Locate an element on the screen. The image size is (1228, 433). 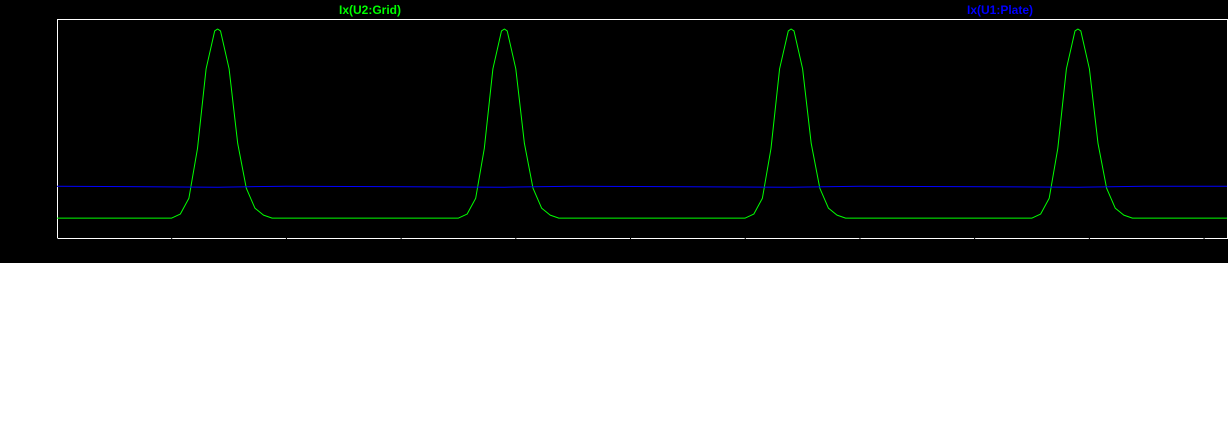
x-tick-label: 229.2ms is located at coordinates (1204, 252).